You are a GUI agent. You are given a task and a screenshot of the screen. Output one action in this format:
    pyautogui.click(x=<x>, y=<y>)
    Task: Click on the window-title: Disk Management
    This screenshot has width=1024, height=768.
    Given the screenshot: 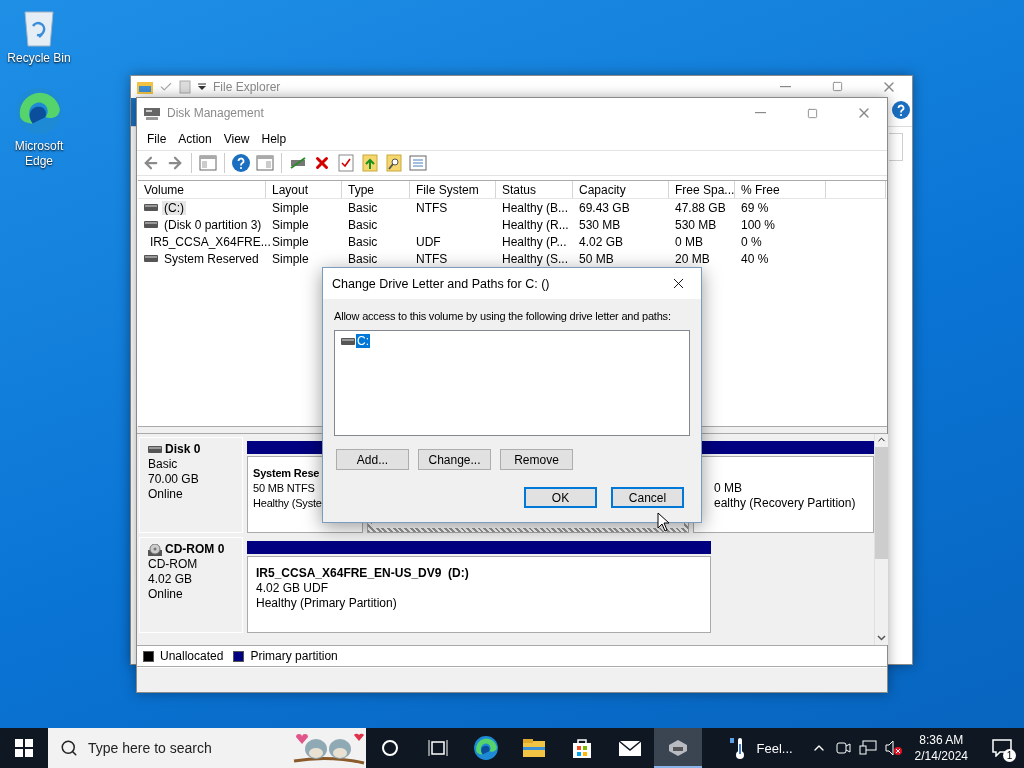 What is the action you would take?
    pyautogui.click(x=216, y=113)
    